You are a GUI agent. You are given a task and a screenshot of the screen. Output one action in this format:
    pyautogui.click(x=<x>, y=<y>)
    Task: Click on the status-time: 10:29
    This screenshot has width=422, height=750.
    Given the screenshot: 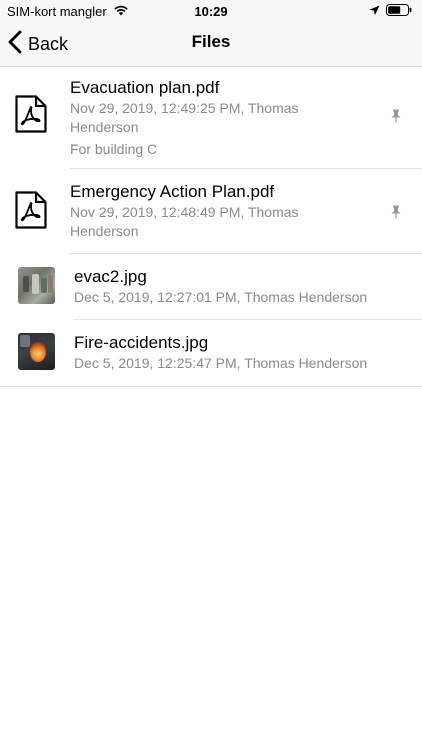 What is the action you would take?
    pyautogui.click(x=211, y=11)
    